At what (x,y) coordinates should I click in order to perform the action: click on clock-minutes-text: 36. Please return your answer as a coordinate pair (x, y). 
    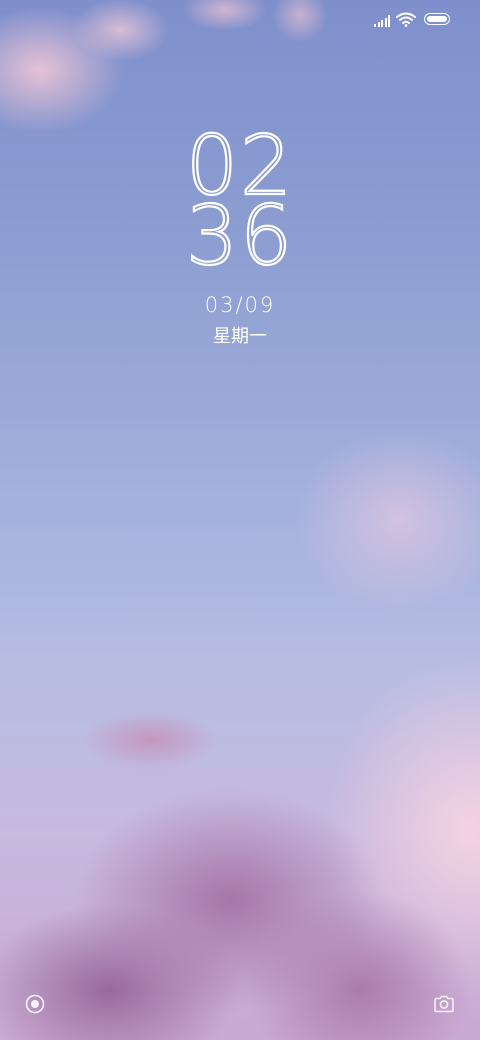
    Looking at the image, I should click on (240, 236).